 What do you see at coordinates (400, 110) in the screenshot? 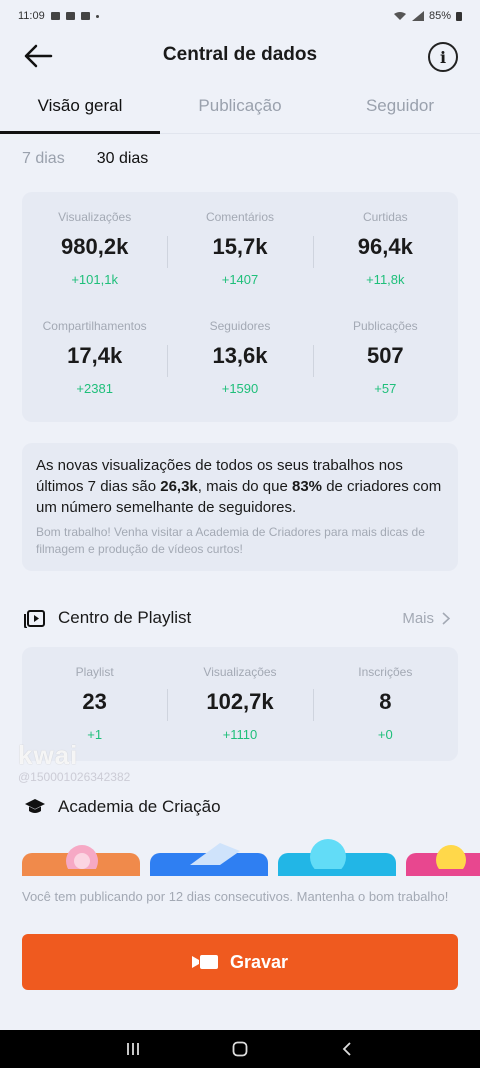
I see `tab-seguidor: Seguidor` at bounding box center [400, 110].